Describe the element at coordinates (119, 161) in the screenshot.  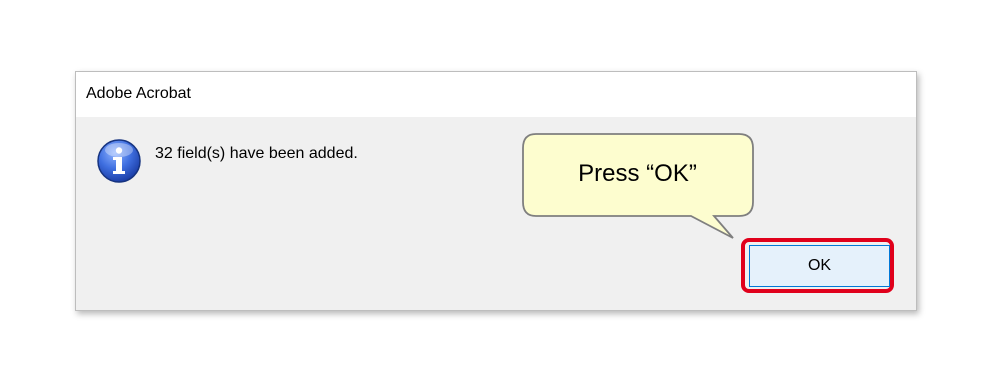
I see `info-icon` at that location.